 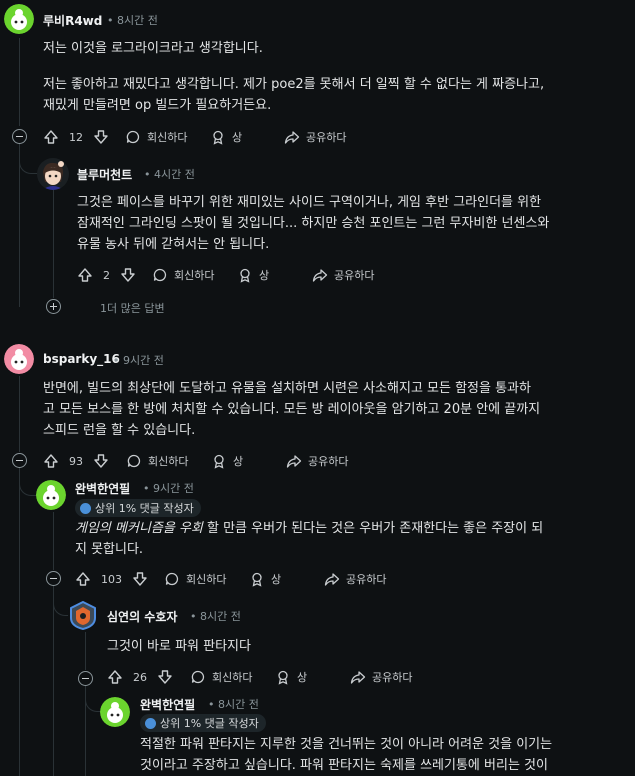 I want to click on expand-icon, so click(x=53, y=306).